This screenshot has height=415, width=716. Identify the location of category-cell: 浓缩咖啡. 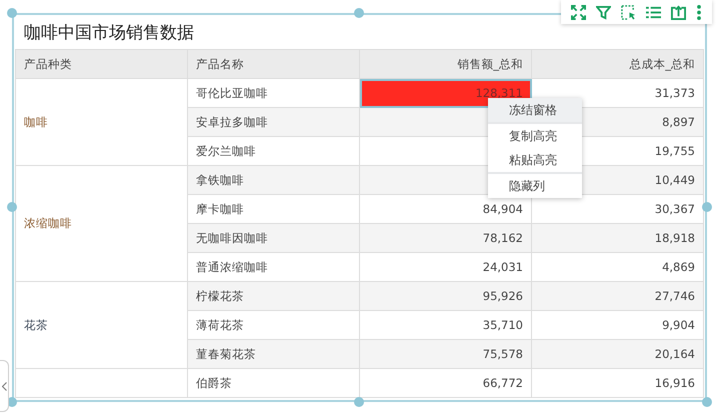
(48, 223).